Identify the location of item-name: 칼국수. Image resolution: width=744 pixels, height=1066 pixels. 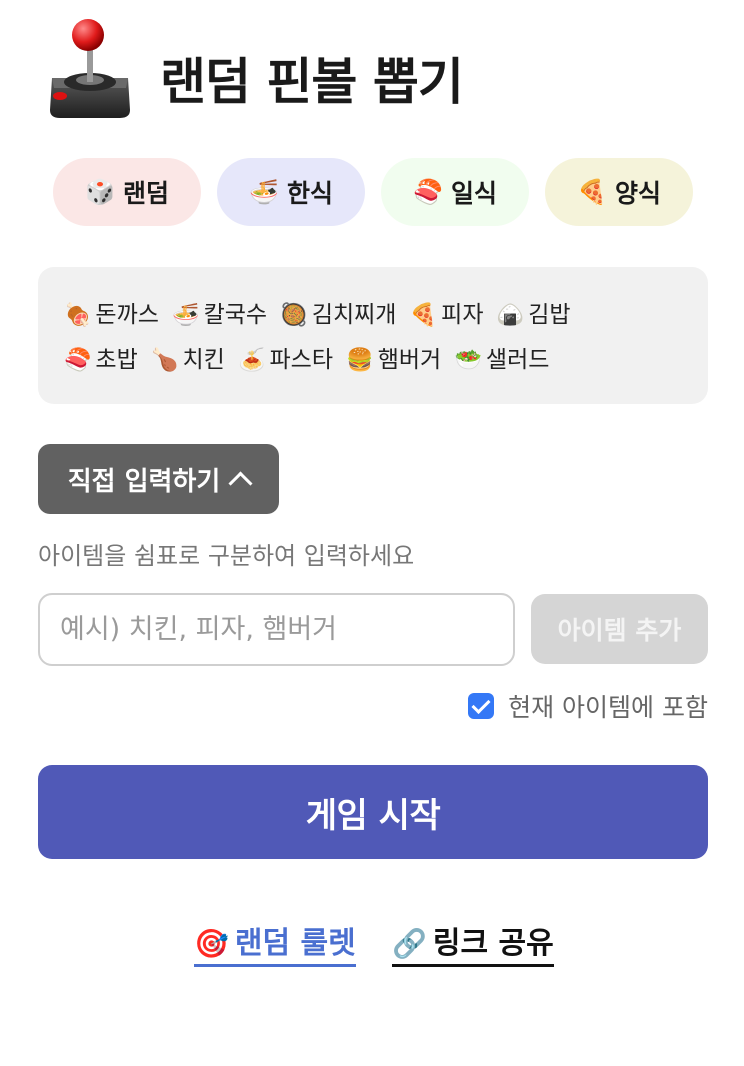
(235, 315).